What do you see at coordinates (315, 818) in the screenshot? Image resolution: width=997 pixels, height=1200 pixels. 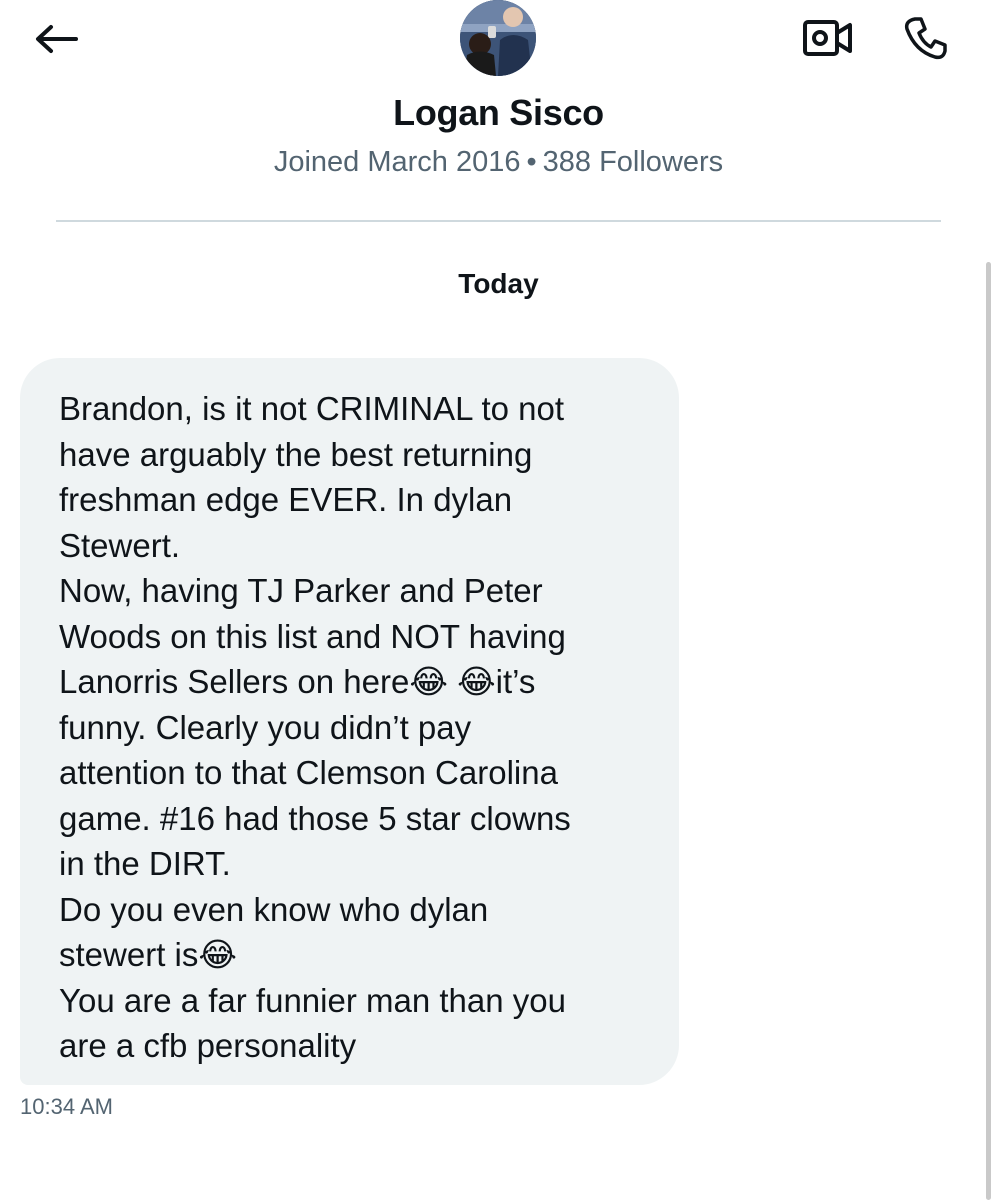 I see `message-line: game. #16 had those 5 star clowns` at bounding box center [315, 818].